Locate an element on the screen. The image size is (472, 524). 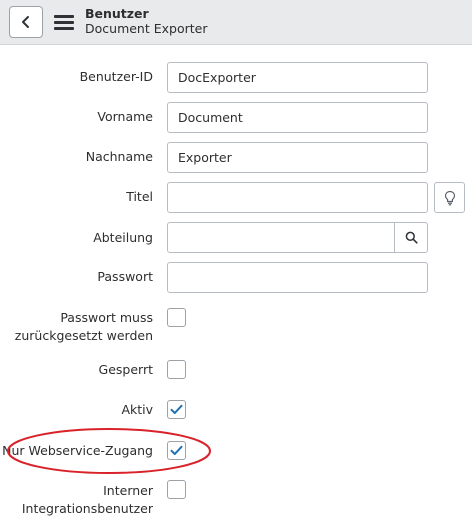
last-name-label: Nachname is located at coordinates (119, 156).